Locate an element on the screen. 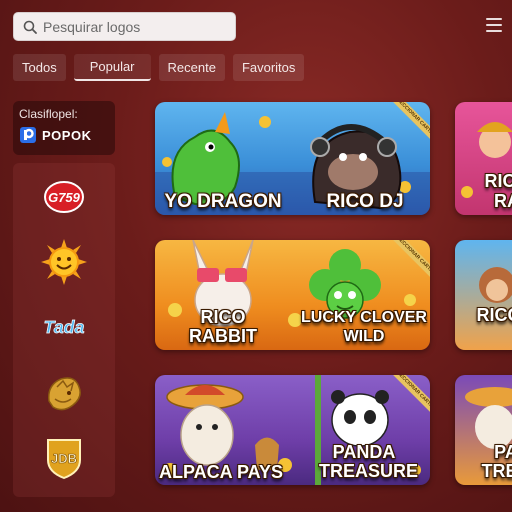  category-tabs: Todos Popular Recente Favoritos is located at coordinates (159, 67).